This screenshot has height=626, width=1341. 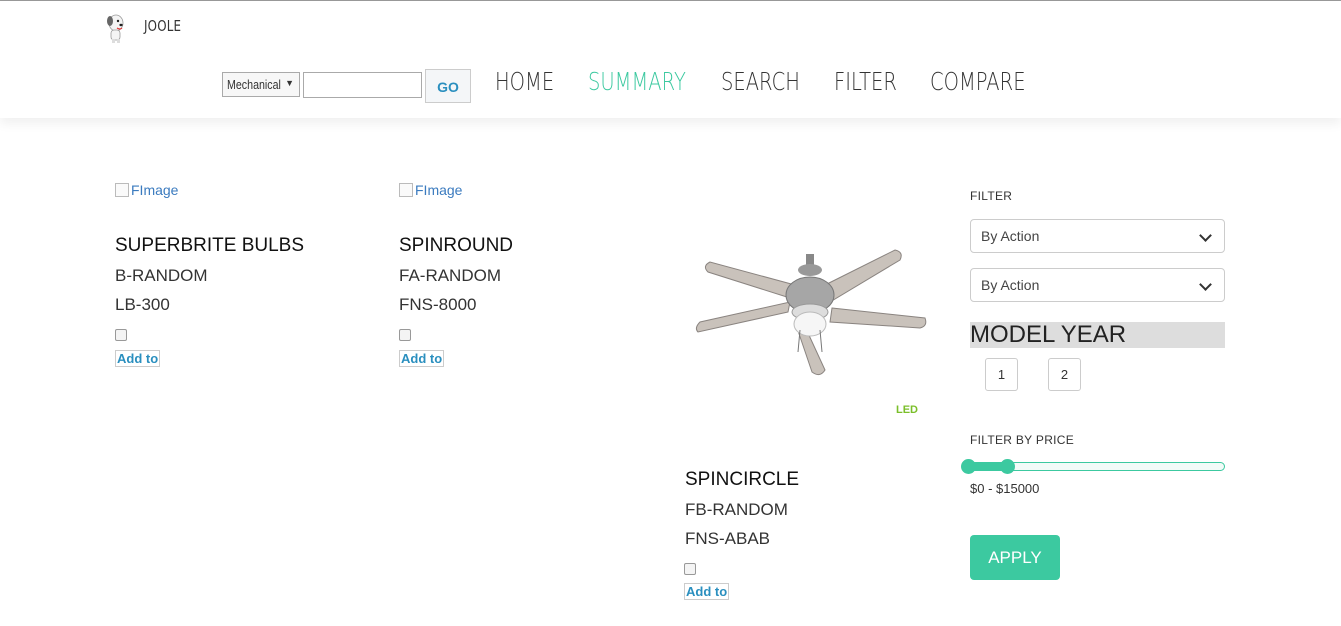 What do you see at coordinates (1064, 374) in the screenshot?
I see `year-button-2: 2` at bounding box center [1064, 374].